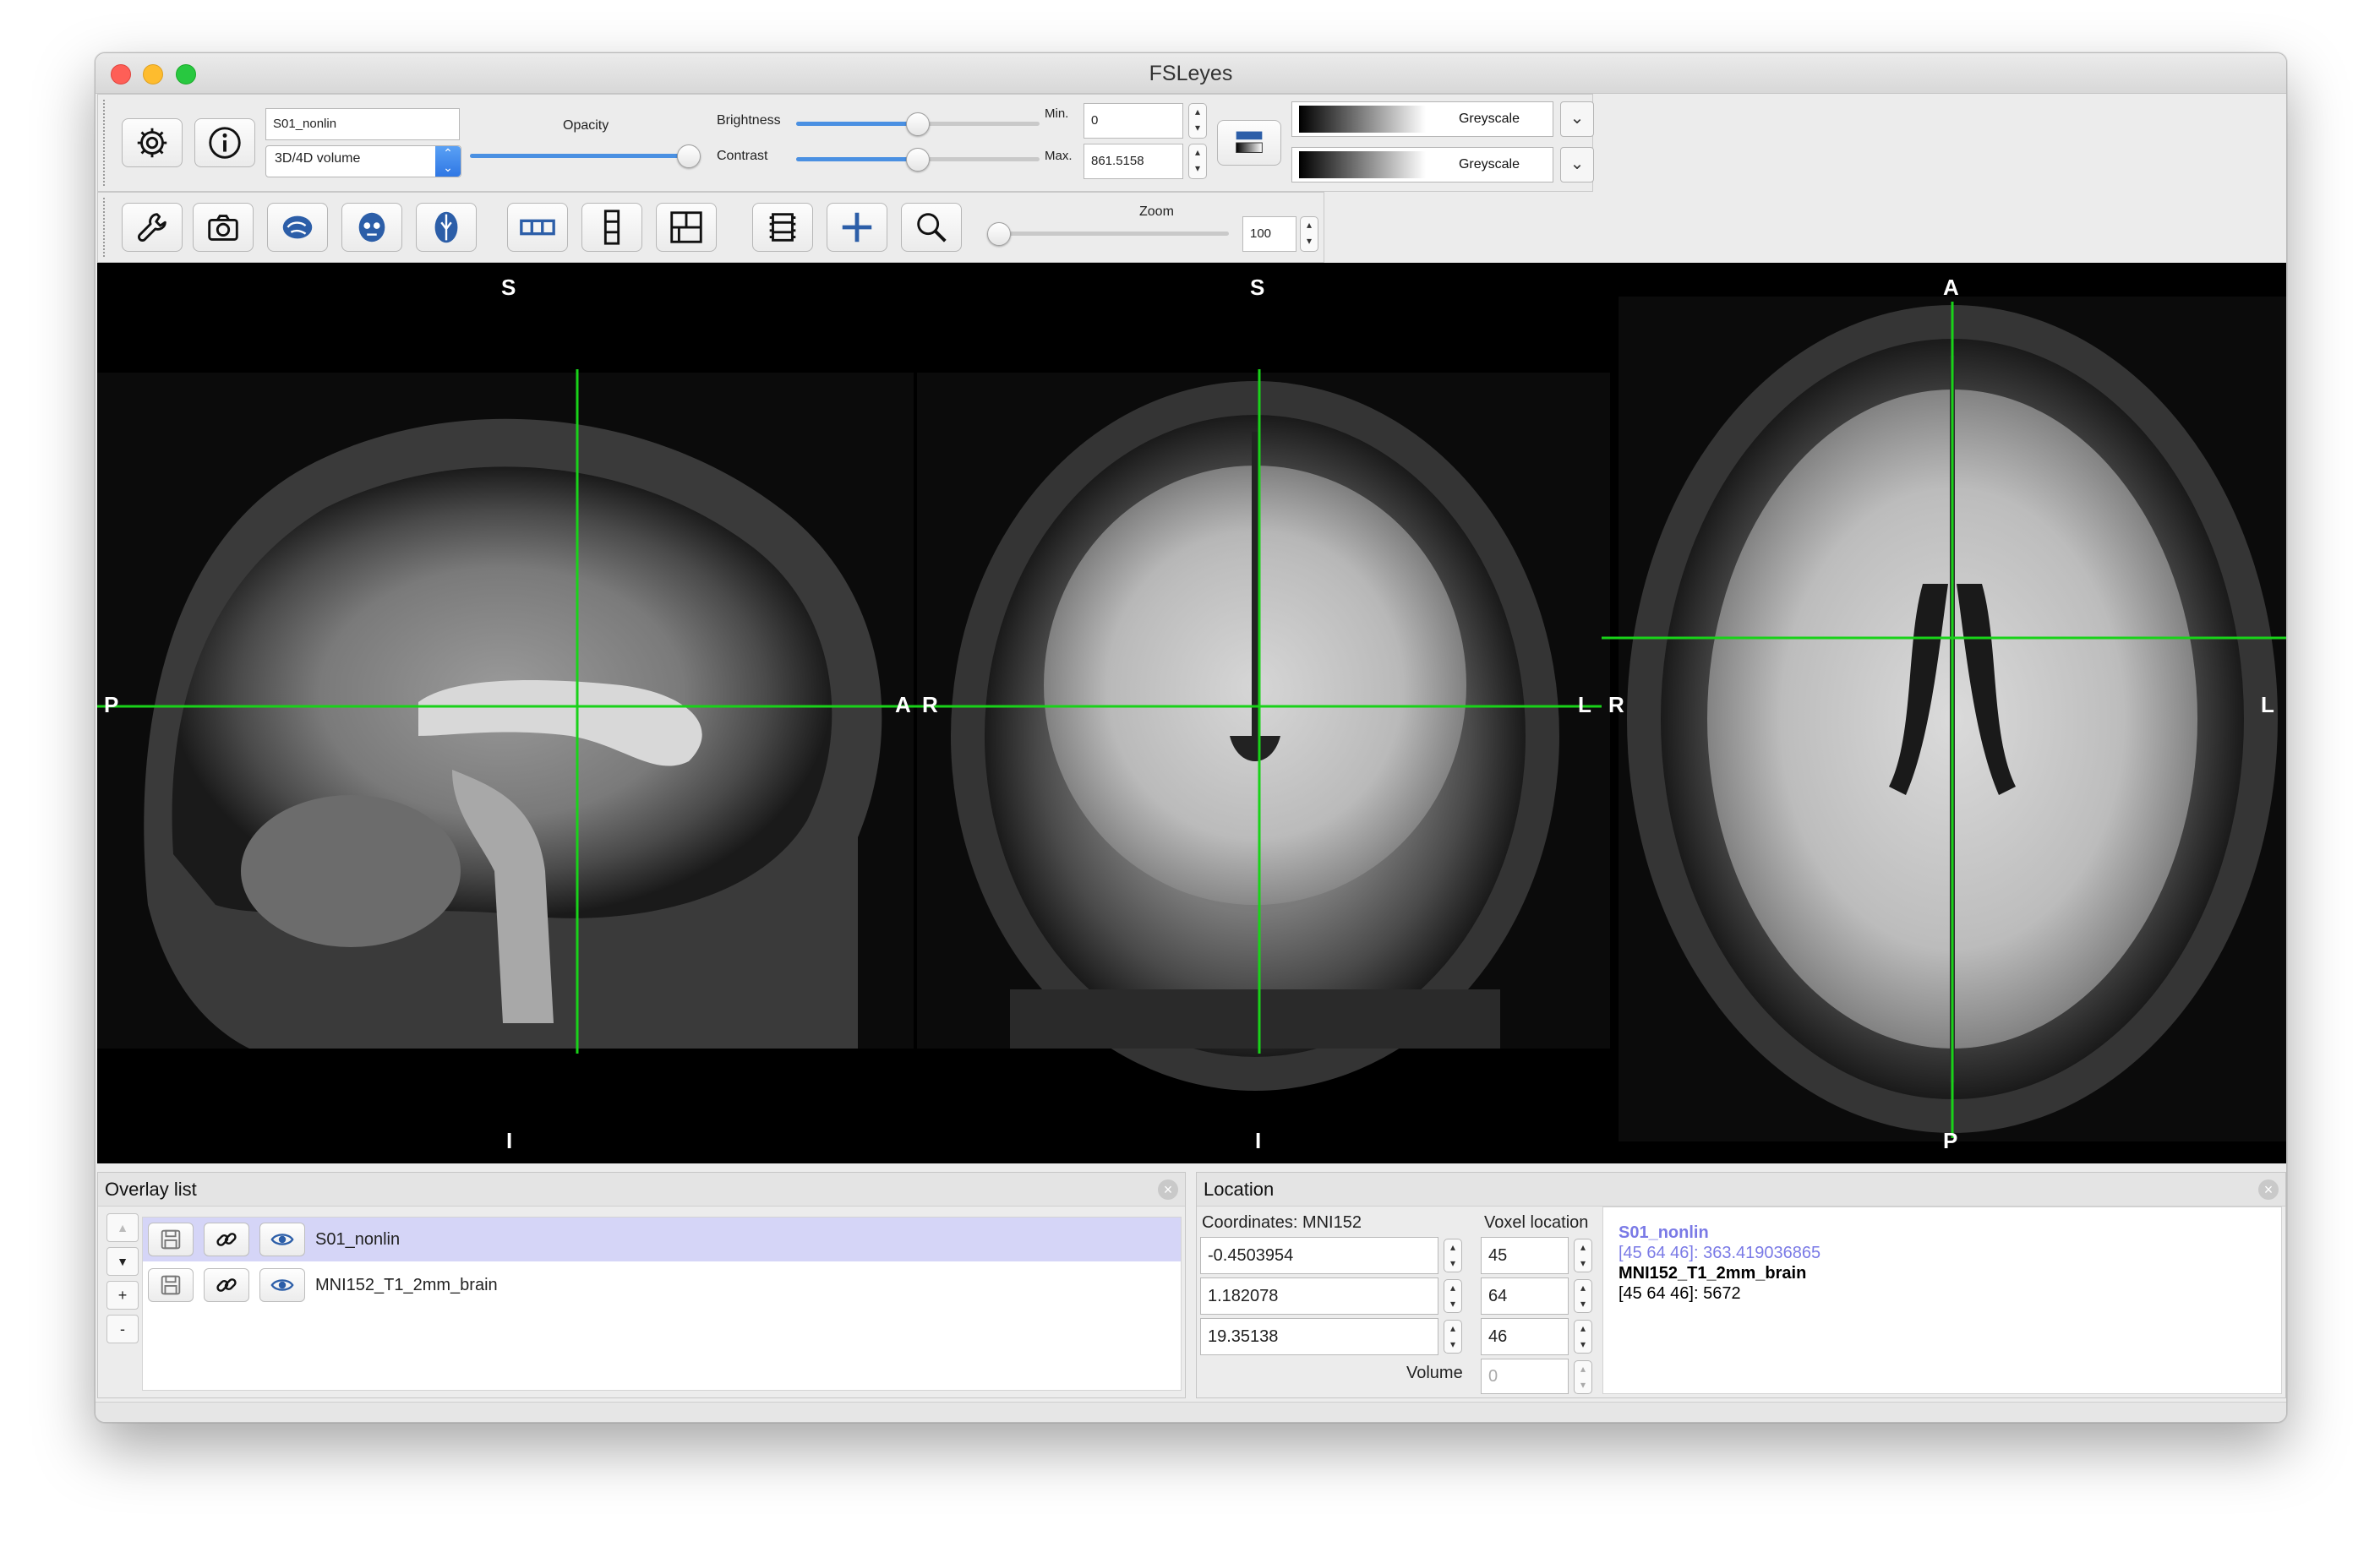 This screenshot has width=2380, height=1558. Describe the element at coordinates (112, 704) in the screenshot. I see `sagittal-left-label: P` at that location.